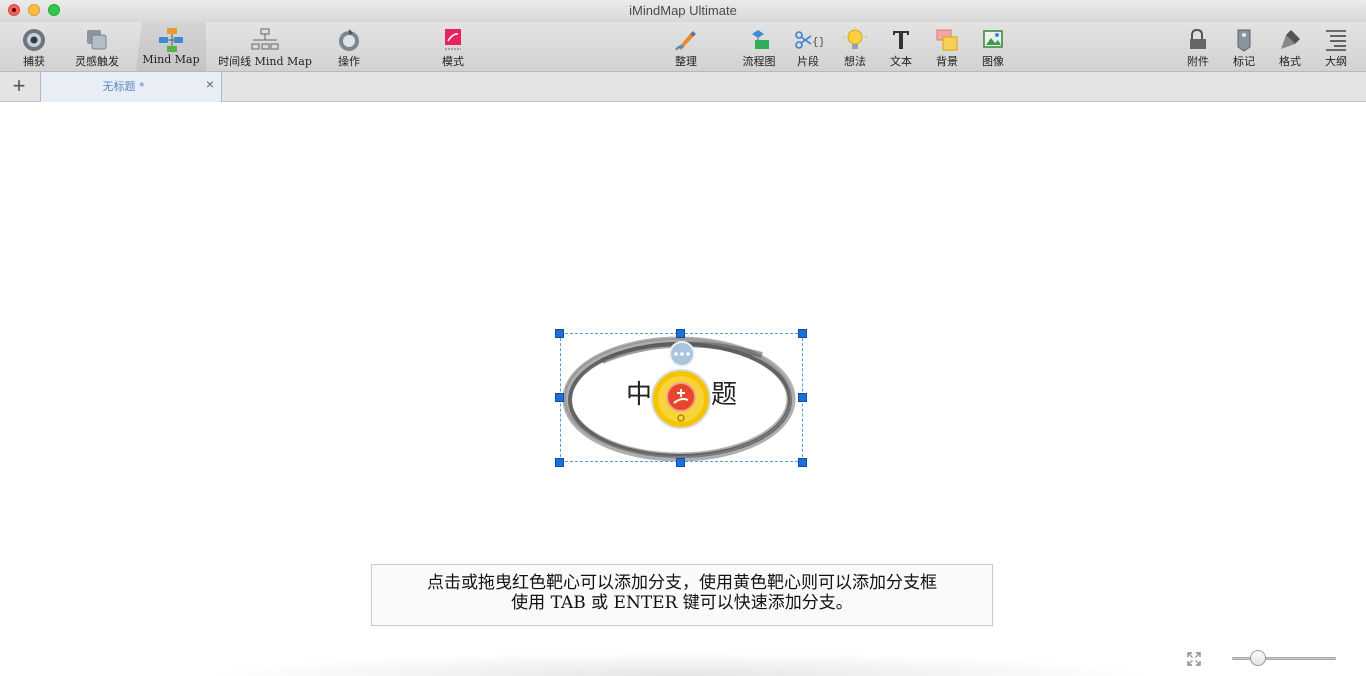 The height and width of the screenshot is (676, 1366). I want to click on new-tab-button: +, so click(19, 86).